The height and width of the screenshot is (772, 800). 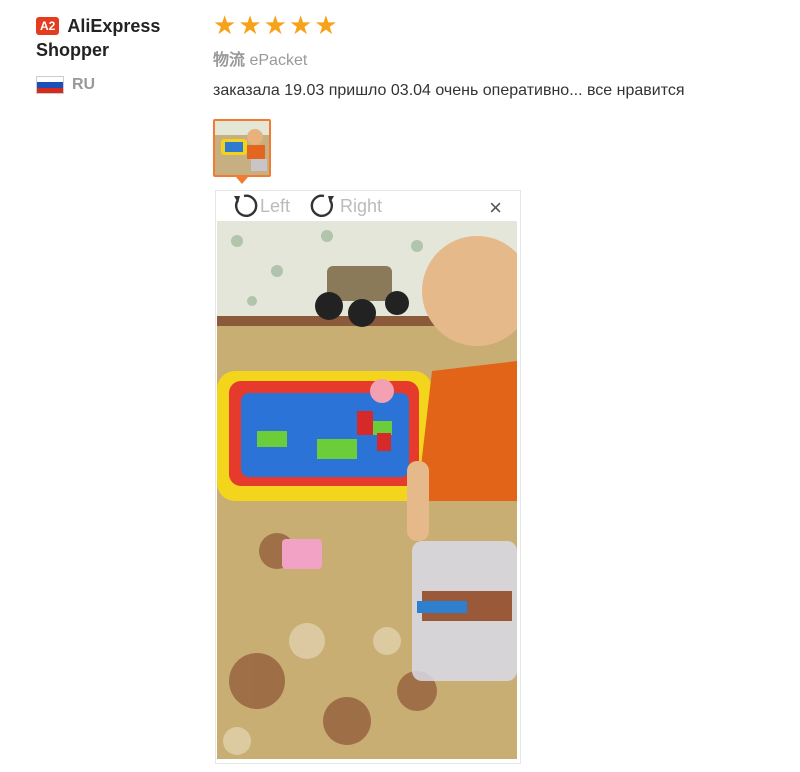 What do you see at coordinates (246, 205) in the screenshot?
I see `rotate-left-icon` at bounding box center [246, 205].